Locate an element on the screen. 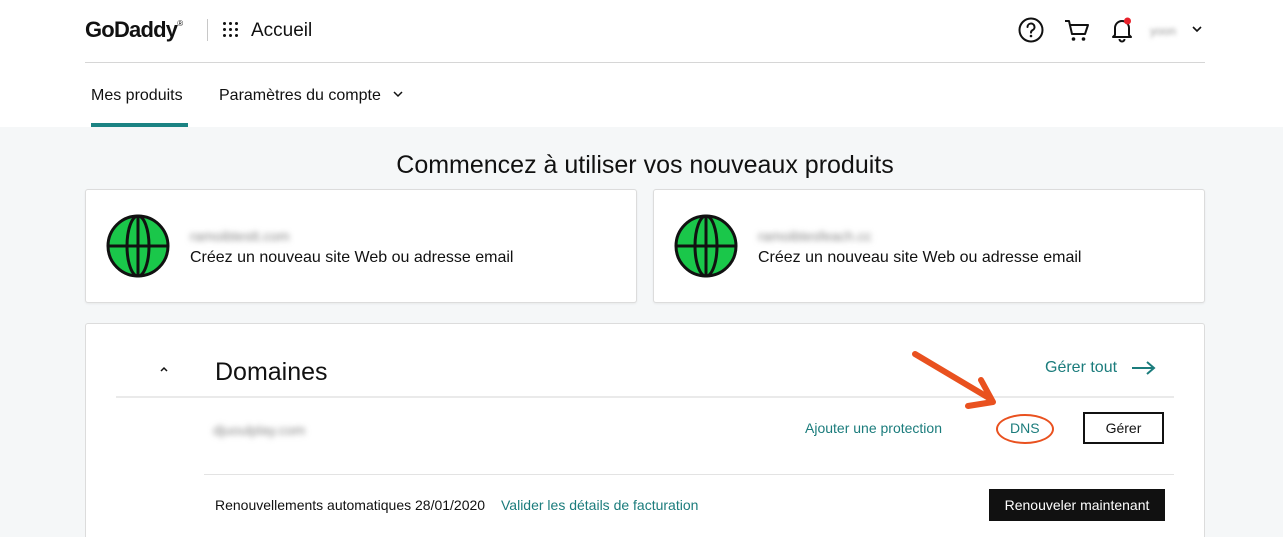 This screenshot has width=1283, height=537. godaddy-logo: GoDaddy® is located at coordinates (134, 30).